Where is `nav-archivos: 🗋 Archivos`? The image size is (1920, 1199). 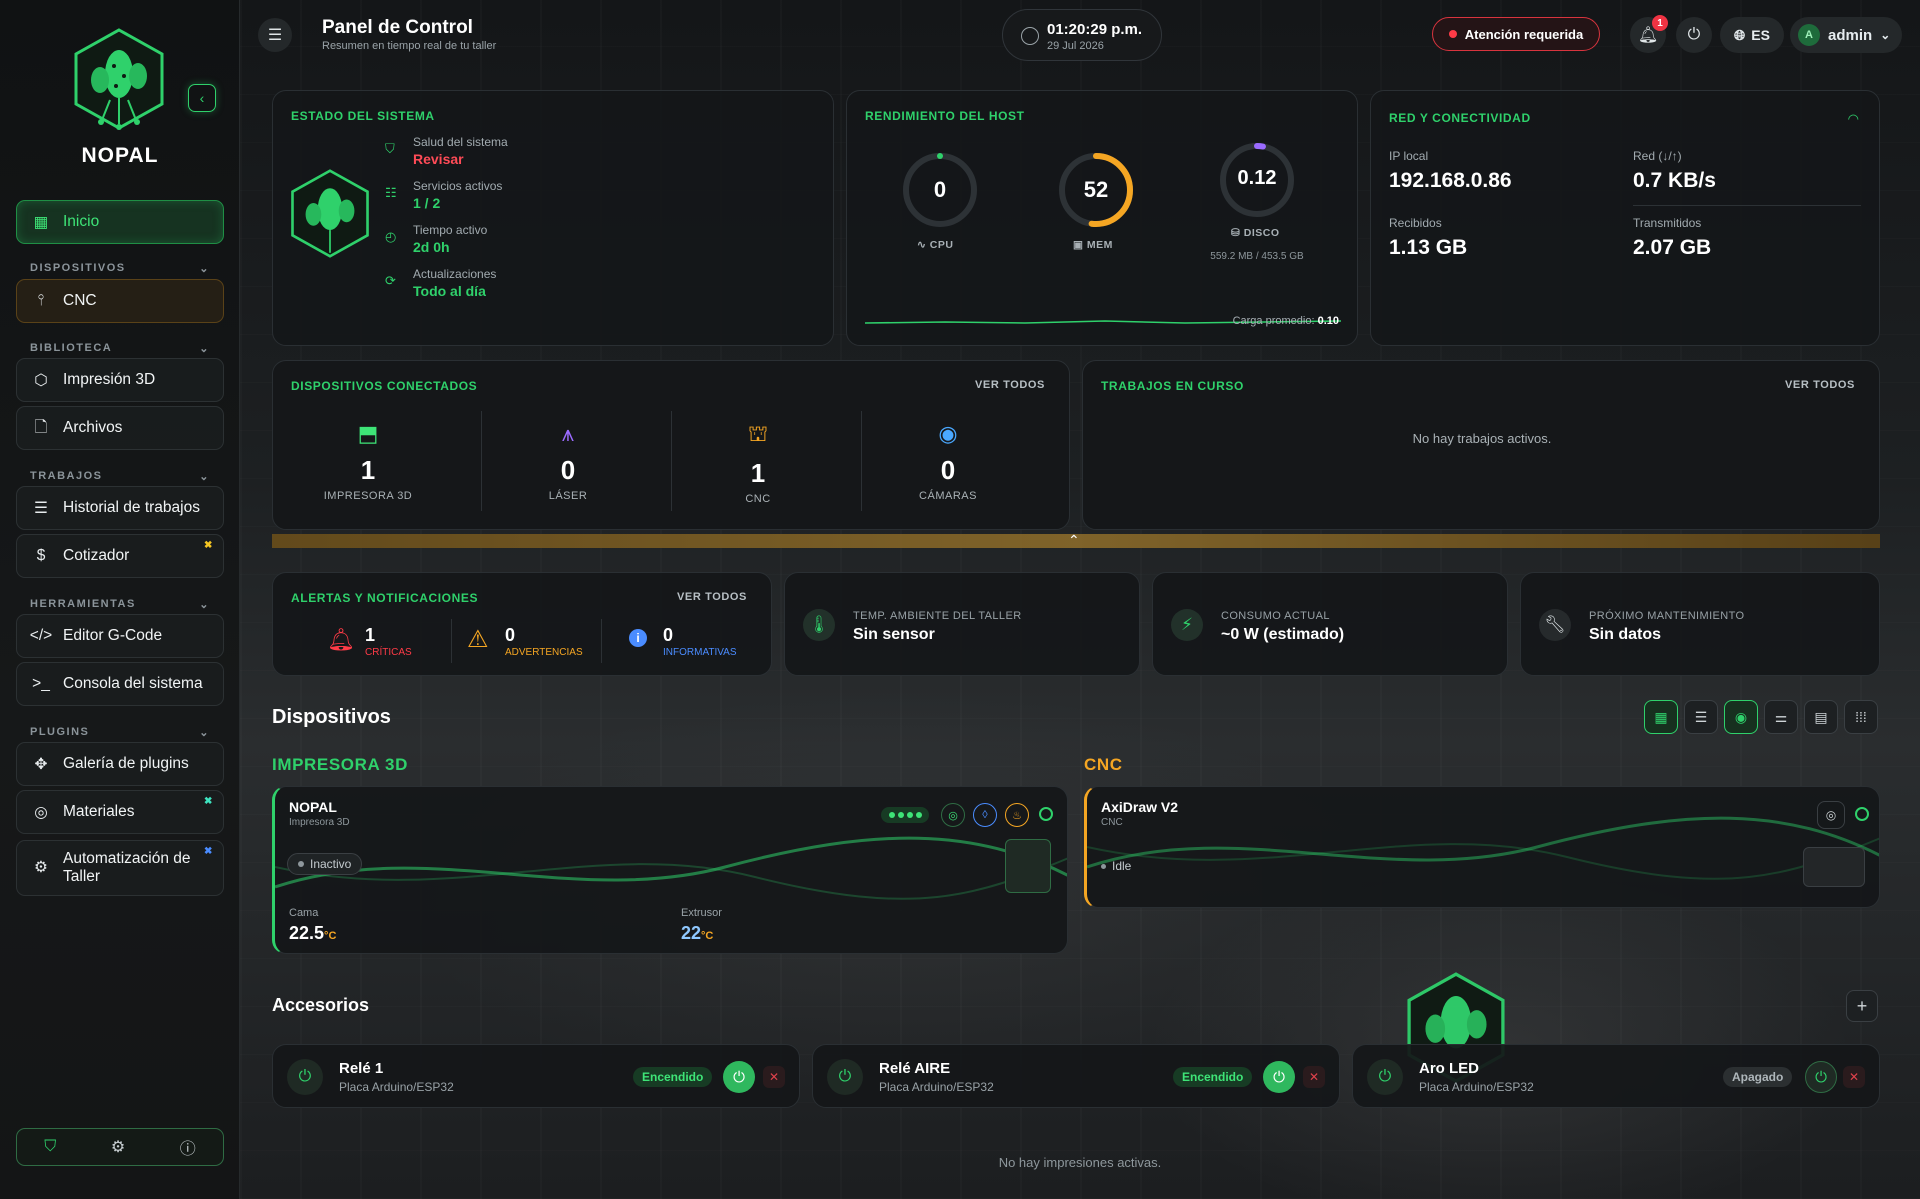 nav-archivos: 🗋 Archivos is located at coordinates (120, 428).